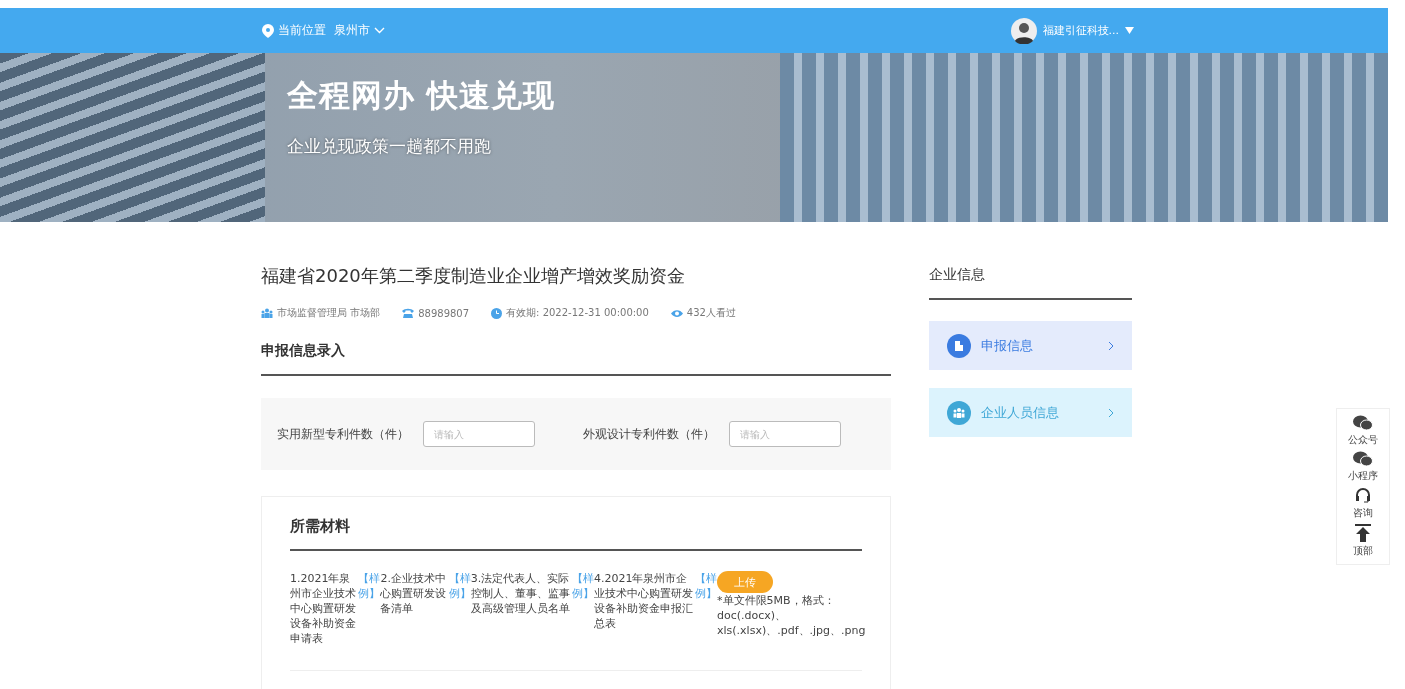 The height and width of the screenshot is (689, 1405). Describe the element at coordinates (268, 30) in the screenshot. I see `location-pin-icon` at that location.